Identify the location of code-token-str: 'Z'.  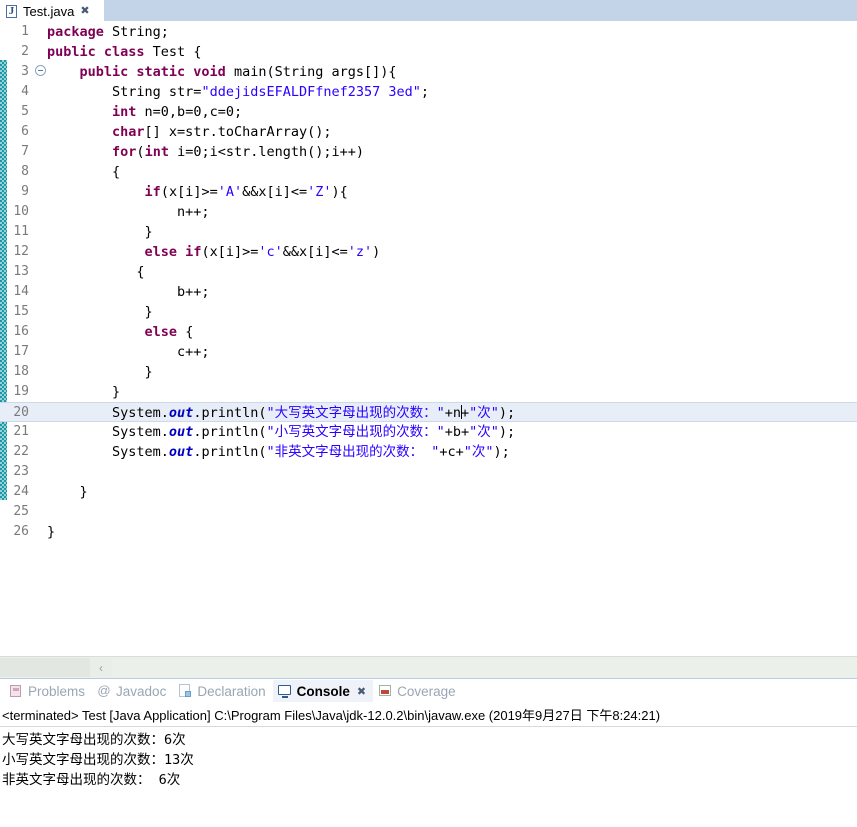
(319, 192).